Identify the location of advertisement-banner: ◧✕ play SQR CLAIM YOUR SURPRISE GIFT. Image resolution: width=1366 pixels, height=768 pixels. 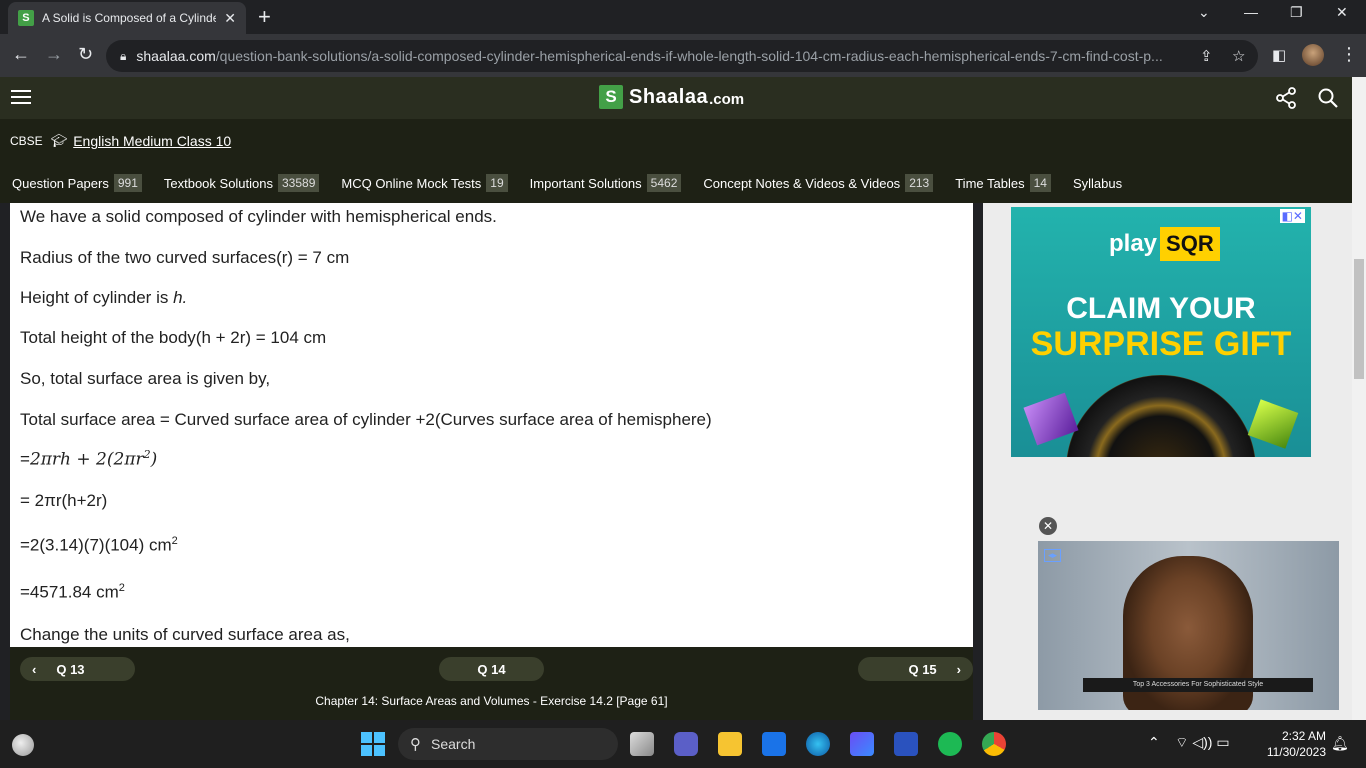
(1161, 332).